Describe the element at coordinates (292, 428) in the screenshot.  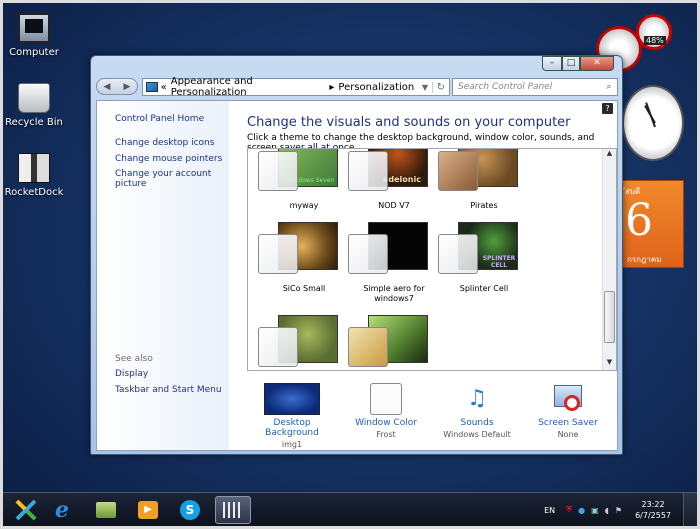
I see `desktop-background-link: Desktop Background` at that location.